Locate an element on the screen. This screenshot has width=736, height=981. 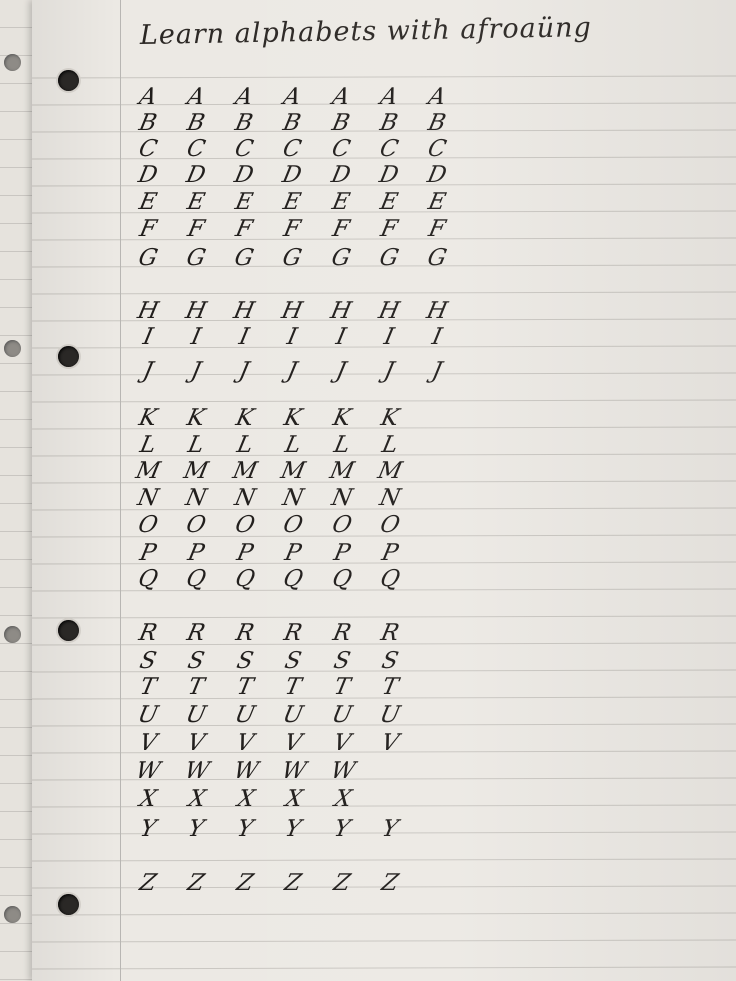
letter-row-o: OOOOOO is located at coordinates (269, 524).